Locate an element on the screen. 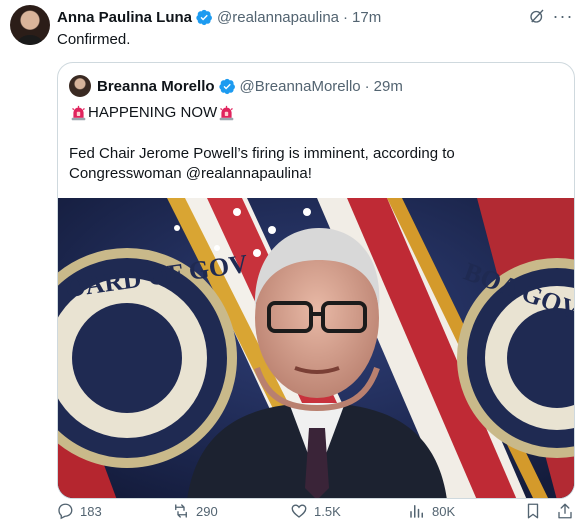  repost-count: 290 is located at coordinates (207, 511).